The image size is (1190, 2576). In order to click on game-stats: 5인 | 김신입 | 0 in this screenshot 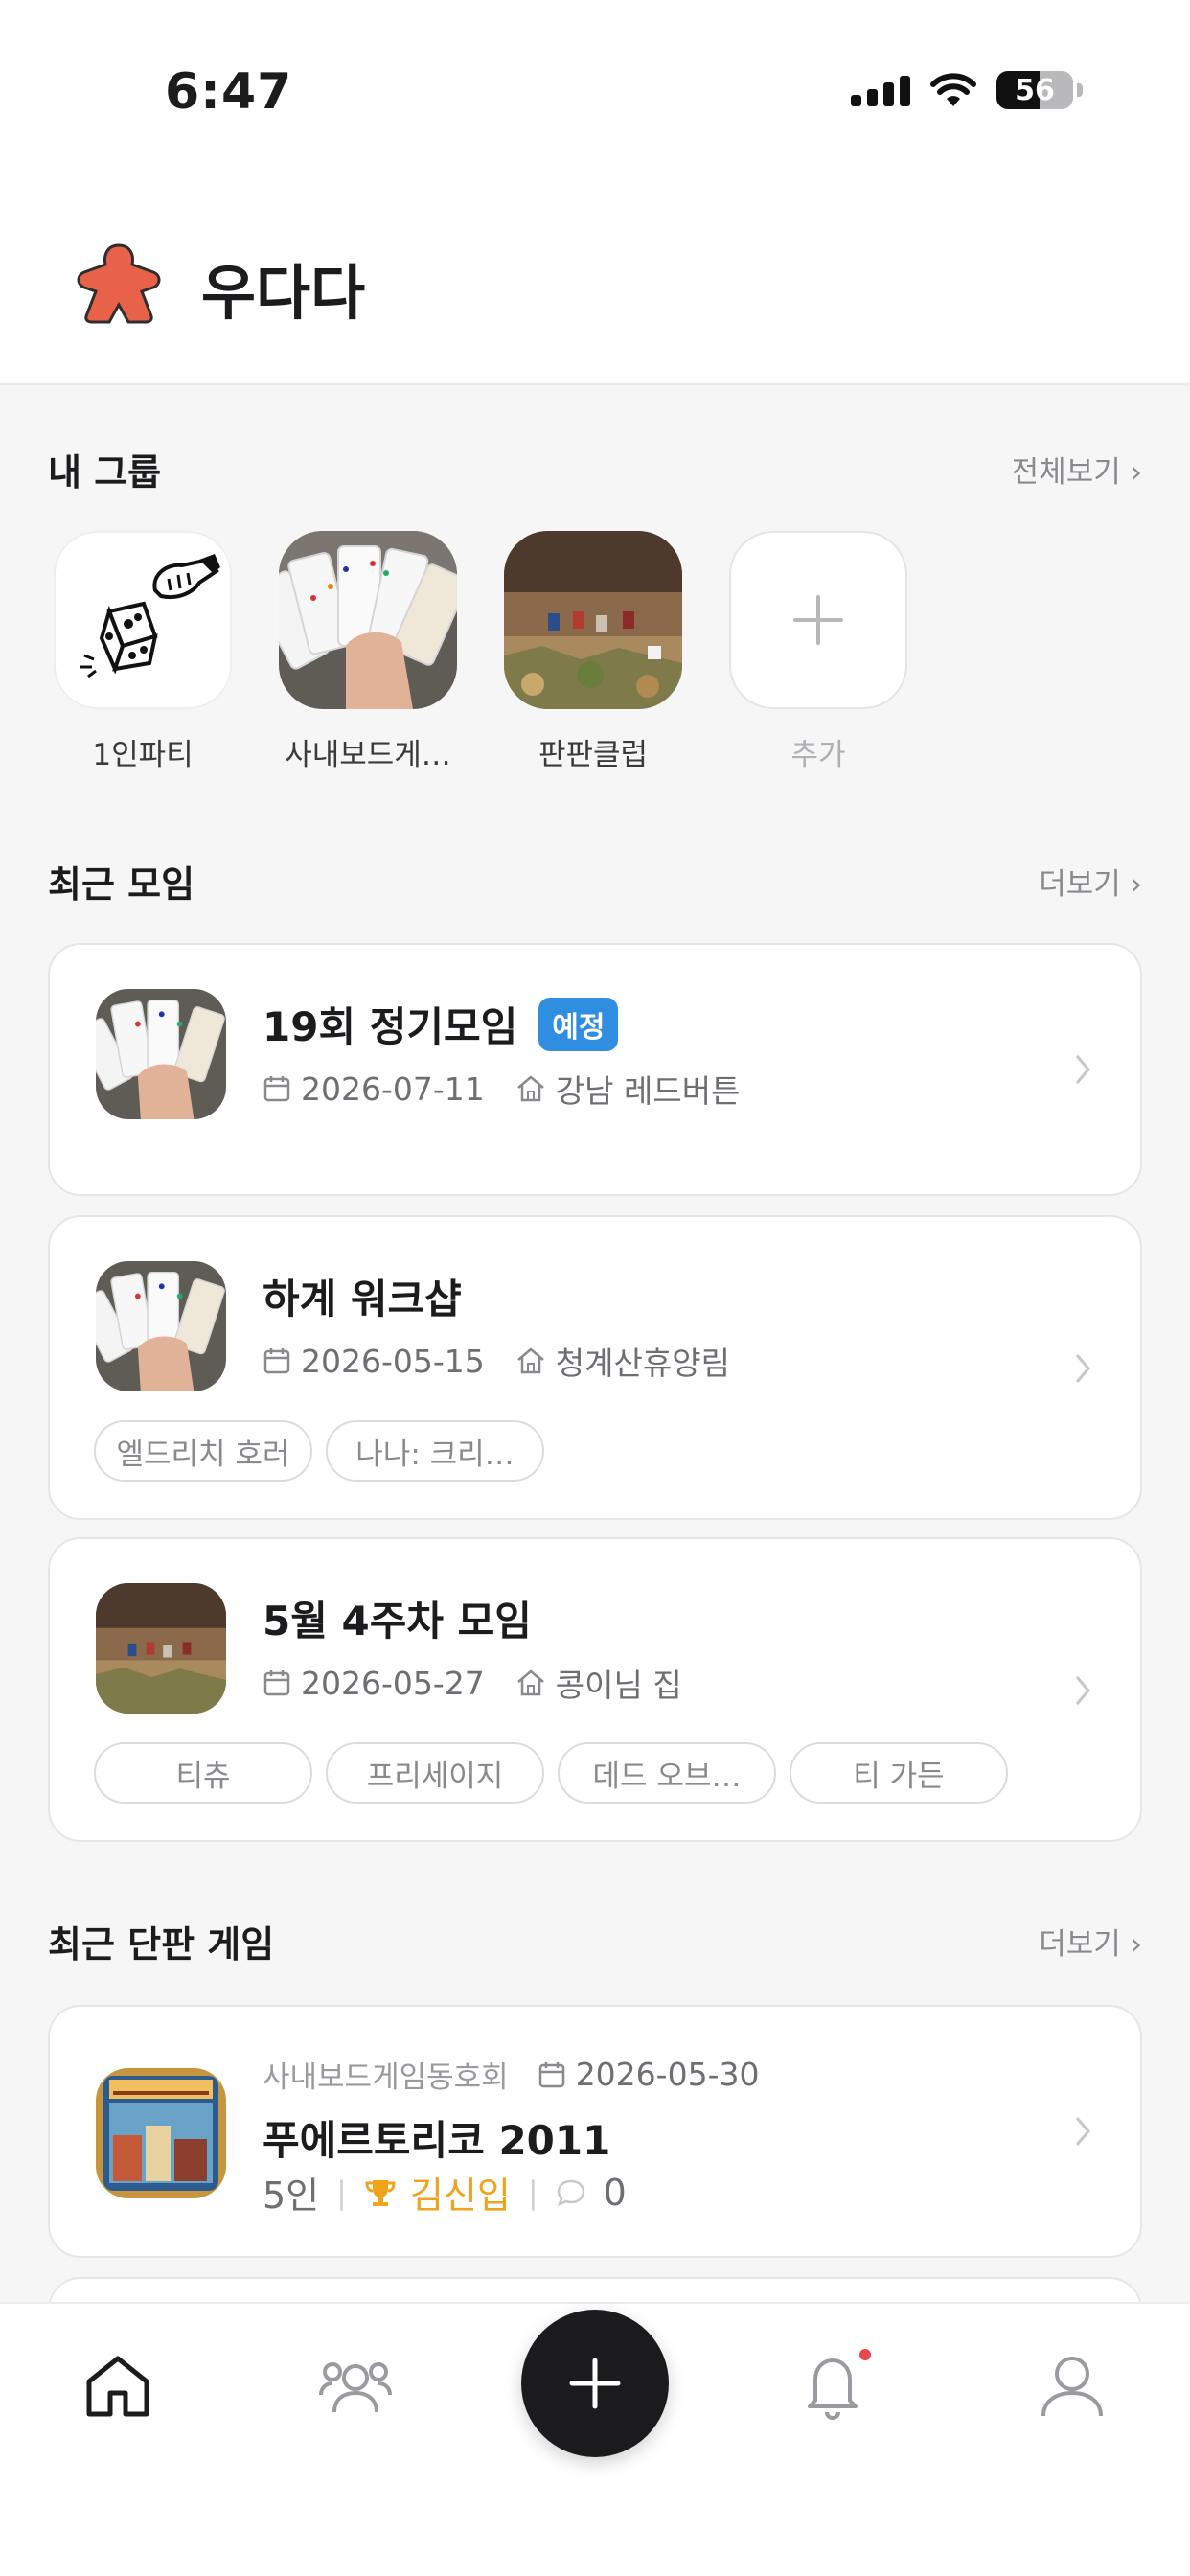, I will do `click(445, 2192)`.